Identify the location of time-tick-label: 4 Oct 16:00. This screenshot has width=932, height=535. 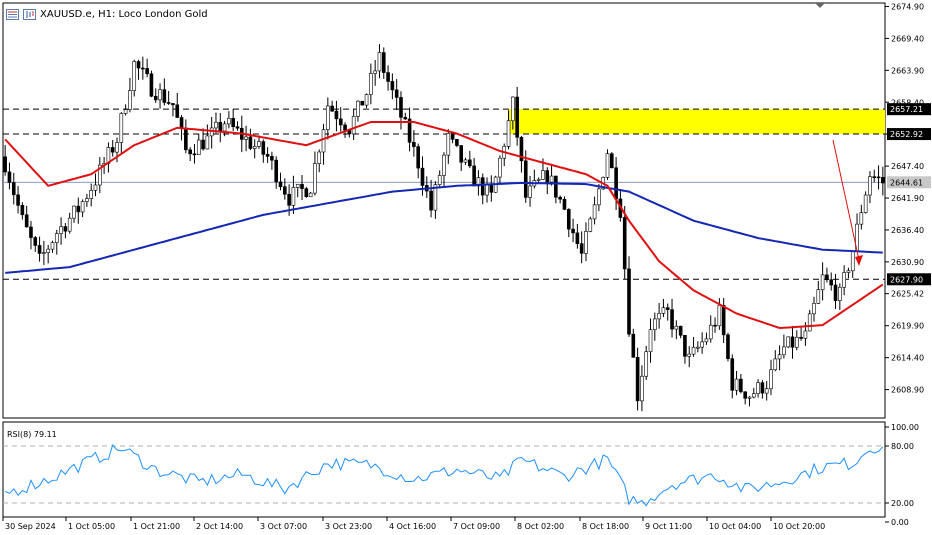
(412, 526).